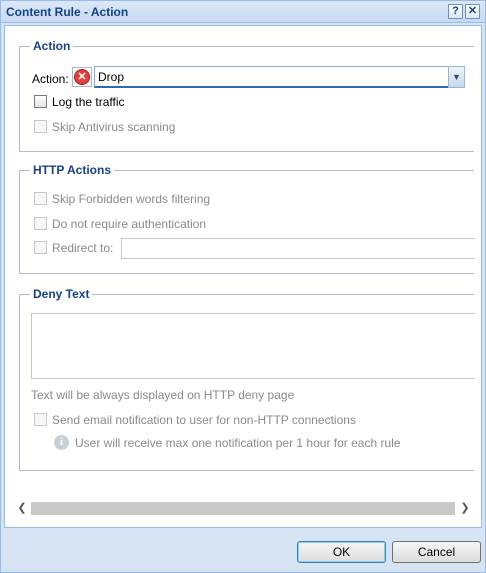 The height and width of the screenshot is (573, 486). What do you see at coordinates (243, 12) in the screenshot?
I see `dialog-titlebar: Content Rule - Action ? ✕` at bounding box center [243, 12].